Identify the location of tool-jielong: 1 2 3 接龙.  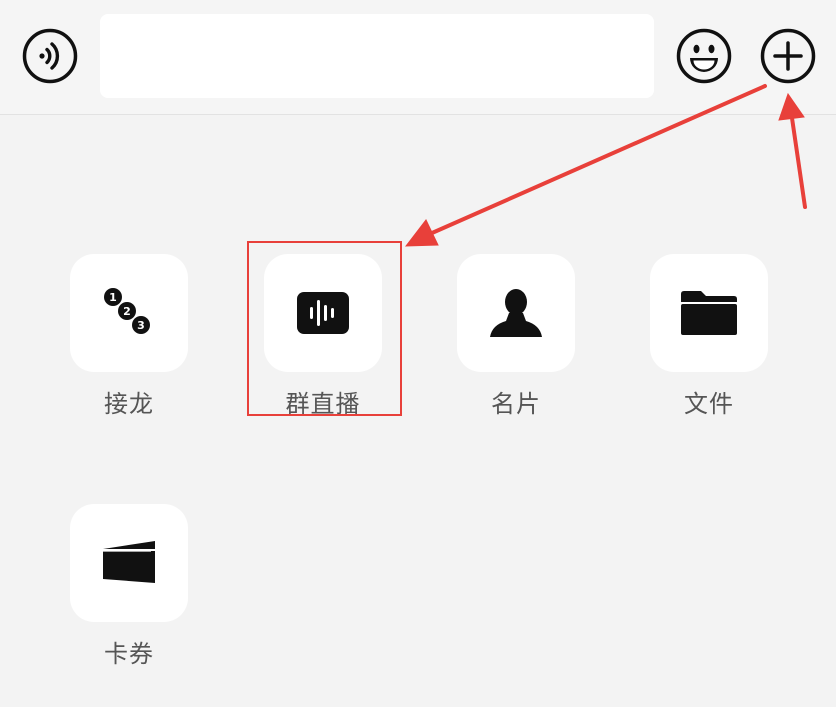
(129, 336).